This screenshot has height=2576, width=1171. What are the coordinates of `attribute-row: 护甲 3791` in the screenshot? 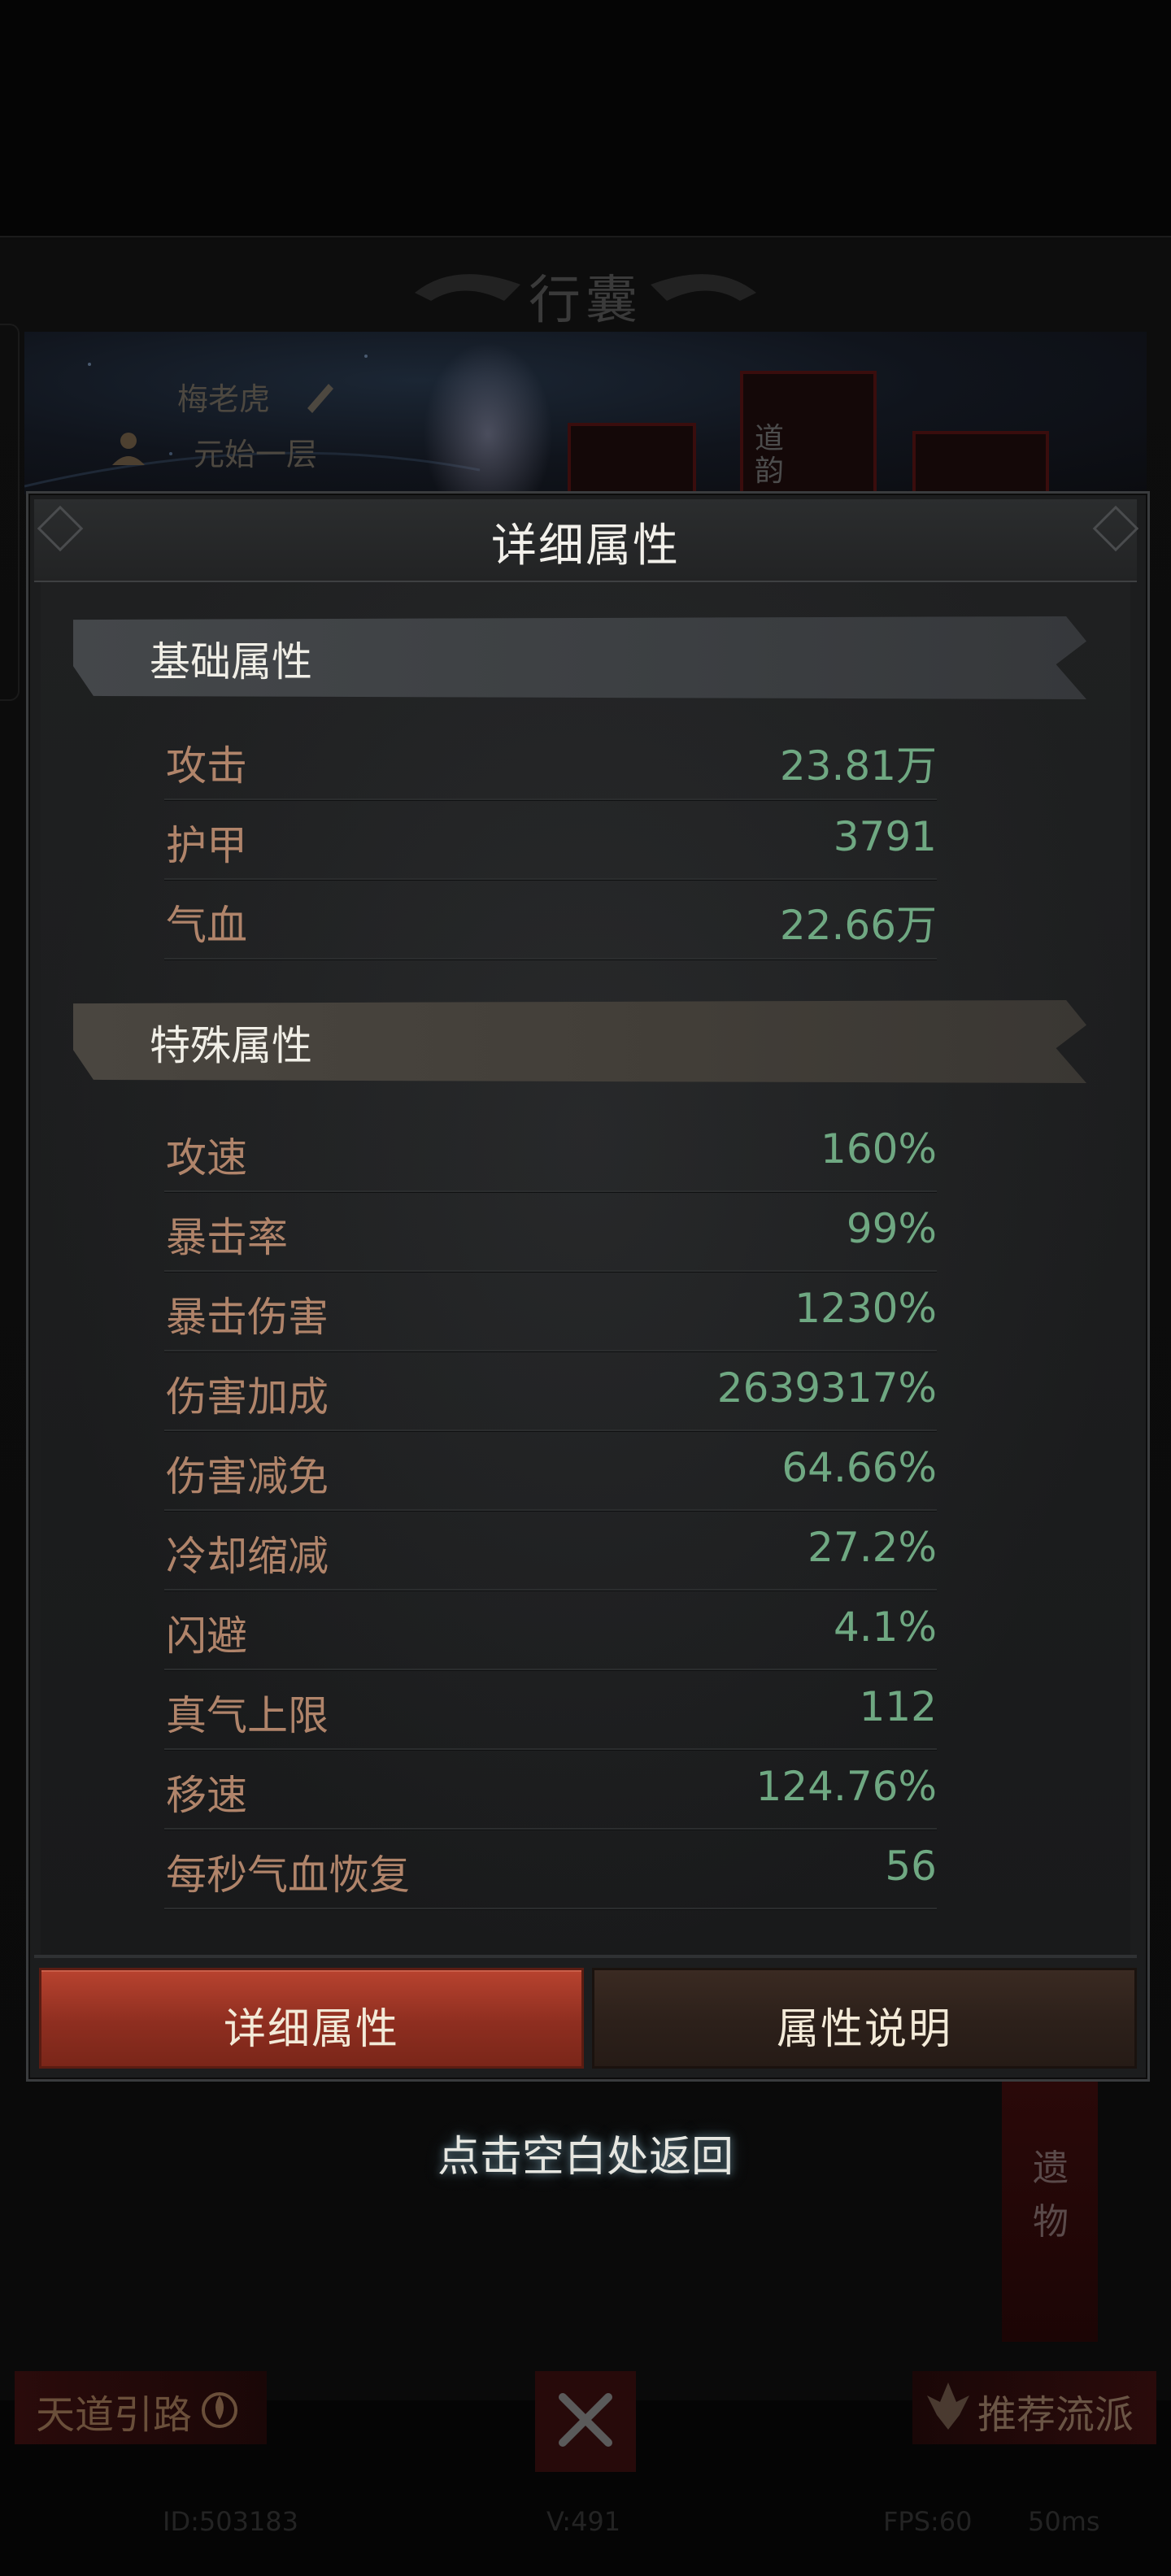 It's located at (551, 839).